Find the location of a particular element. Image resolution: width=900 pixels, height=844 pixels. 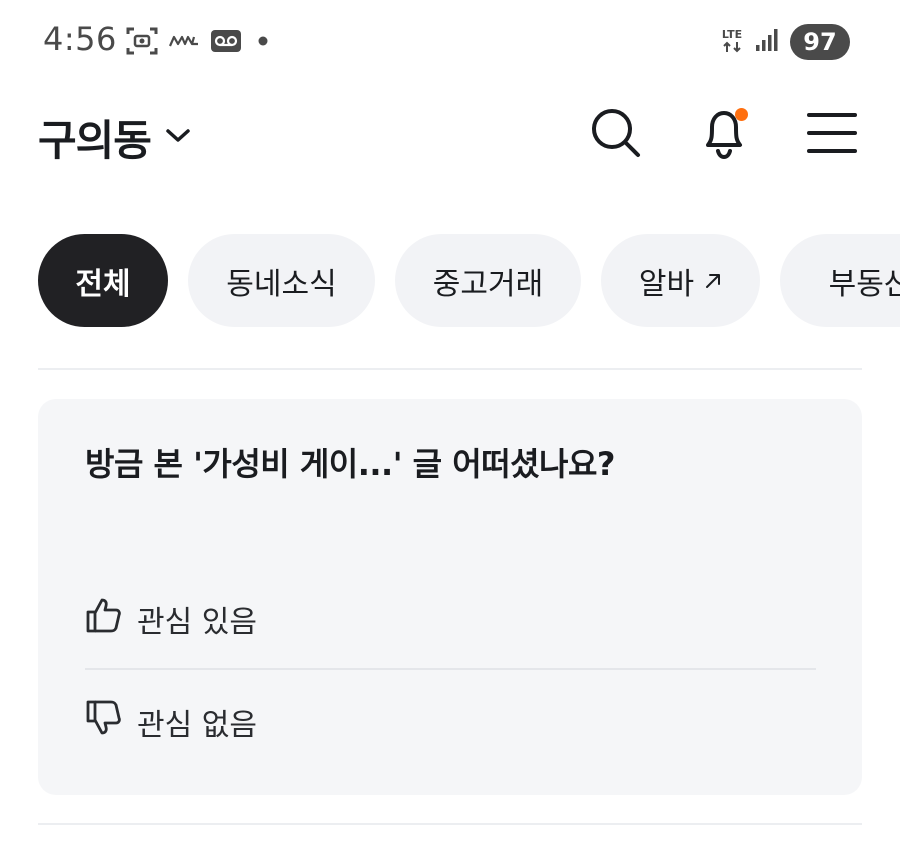

thumbs-up-icon is located at coordinates (104, 619).